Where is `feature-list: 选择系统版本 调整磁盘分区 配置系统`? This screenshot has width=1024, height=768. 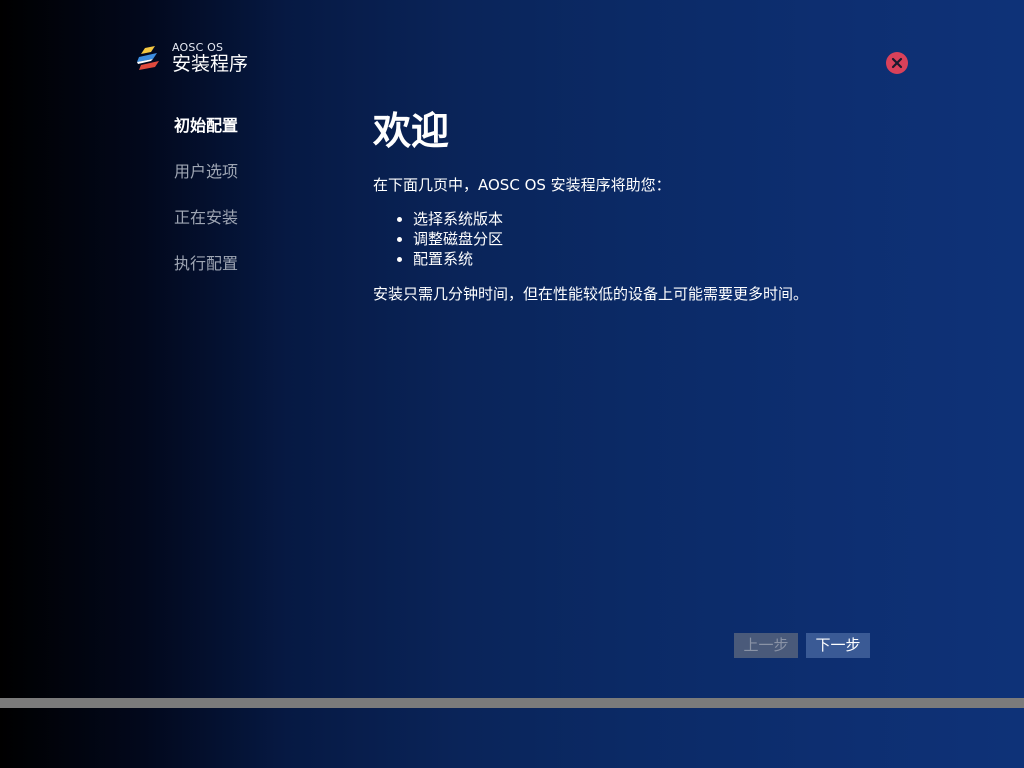 feature-list: 选择系统版本 调整磁盘分区 配置系统 is located at coordinates (653, 239).